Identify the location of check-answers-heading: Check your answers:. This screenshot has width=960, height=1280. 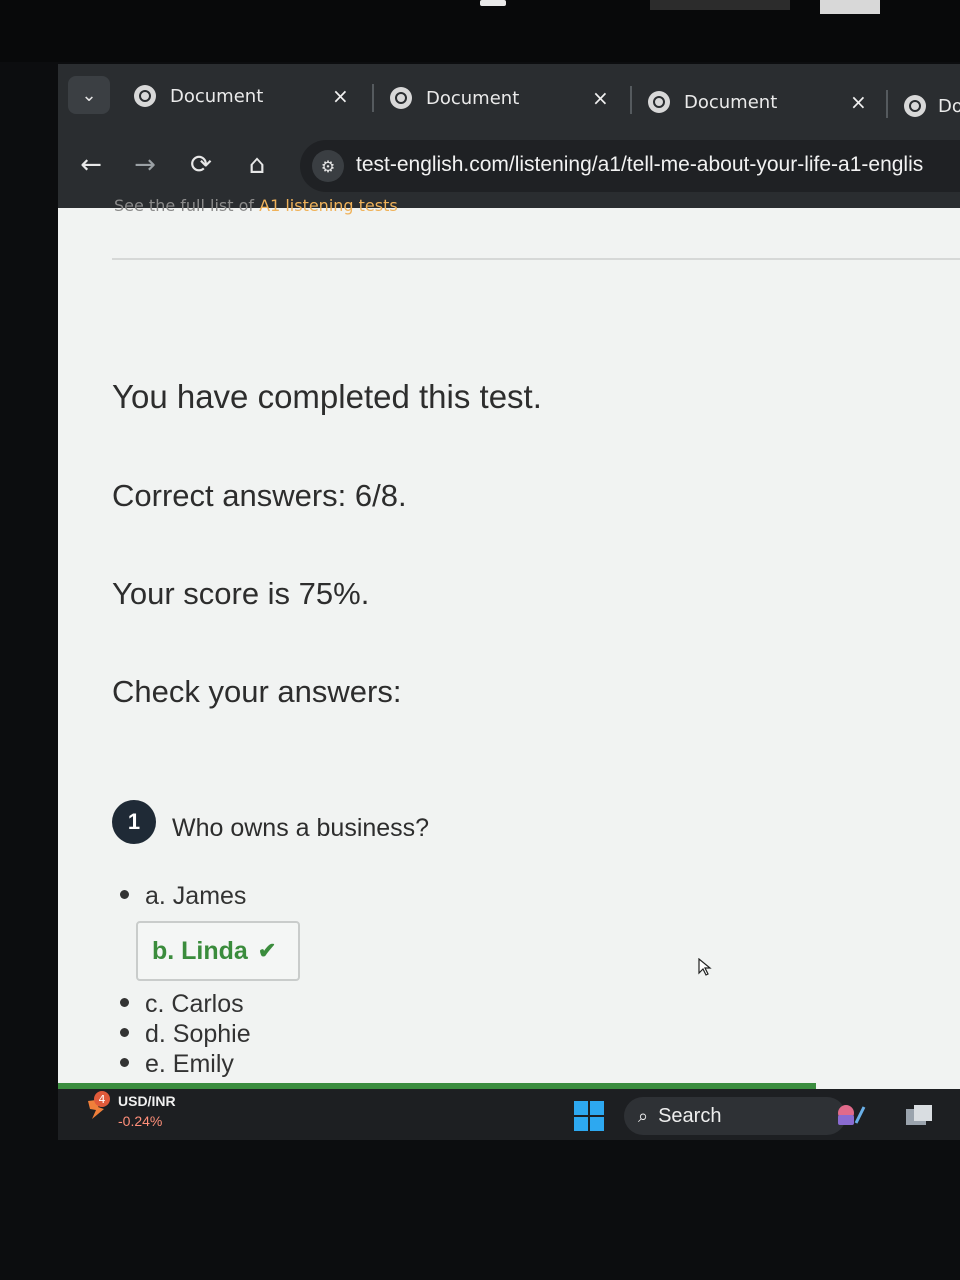
(257, 691).